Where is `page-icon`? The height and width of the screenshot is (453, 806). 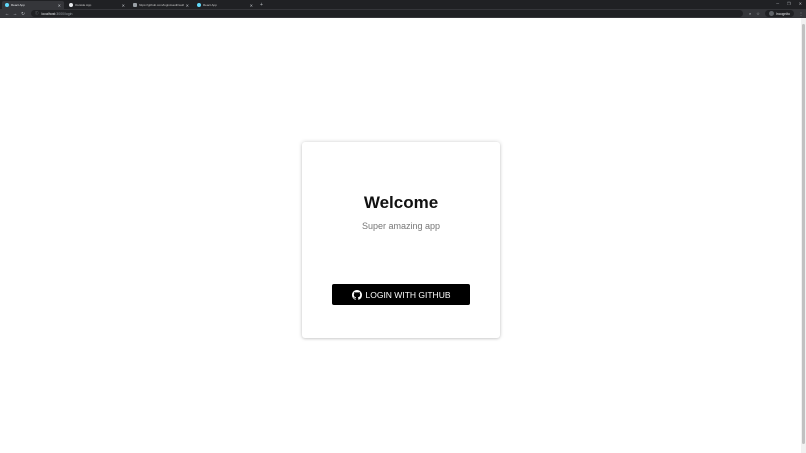
page-icon is located at coordinates (135, 5).